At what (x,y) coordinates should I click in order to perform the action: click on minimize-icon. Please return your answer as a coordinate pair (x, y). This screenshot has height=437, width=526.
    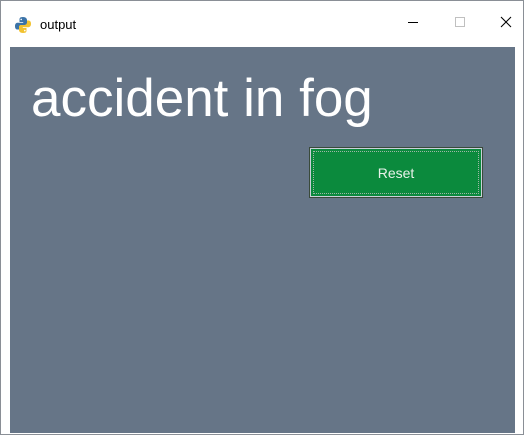
    Looking at the image, I should click on (413, 24).